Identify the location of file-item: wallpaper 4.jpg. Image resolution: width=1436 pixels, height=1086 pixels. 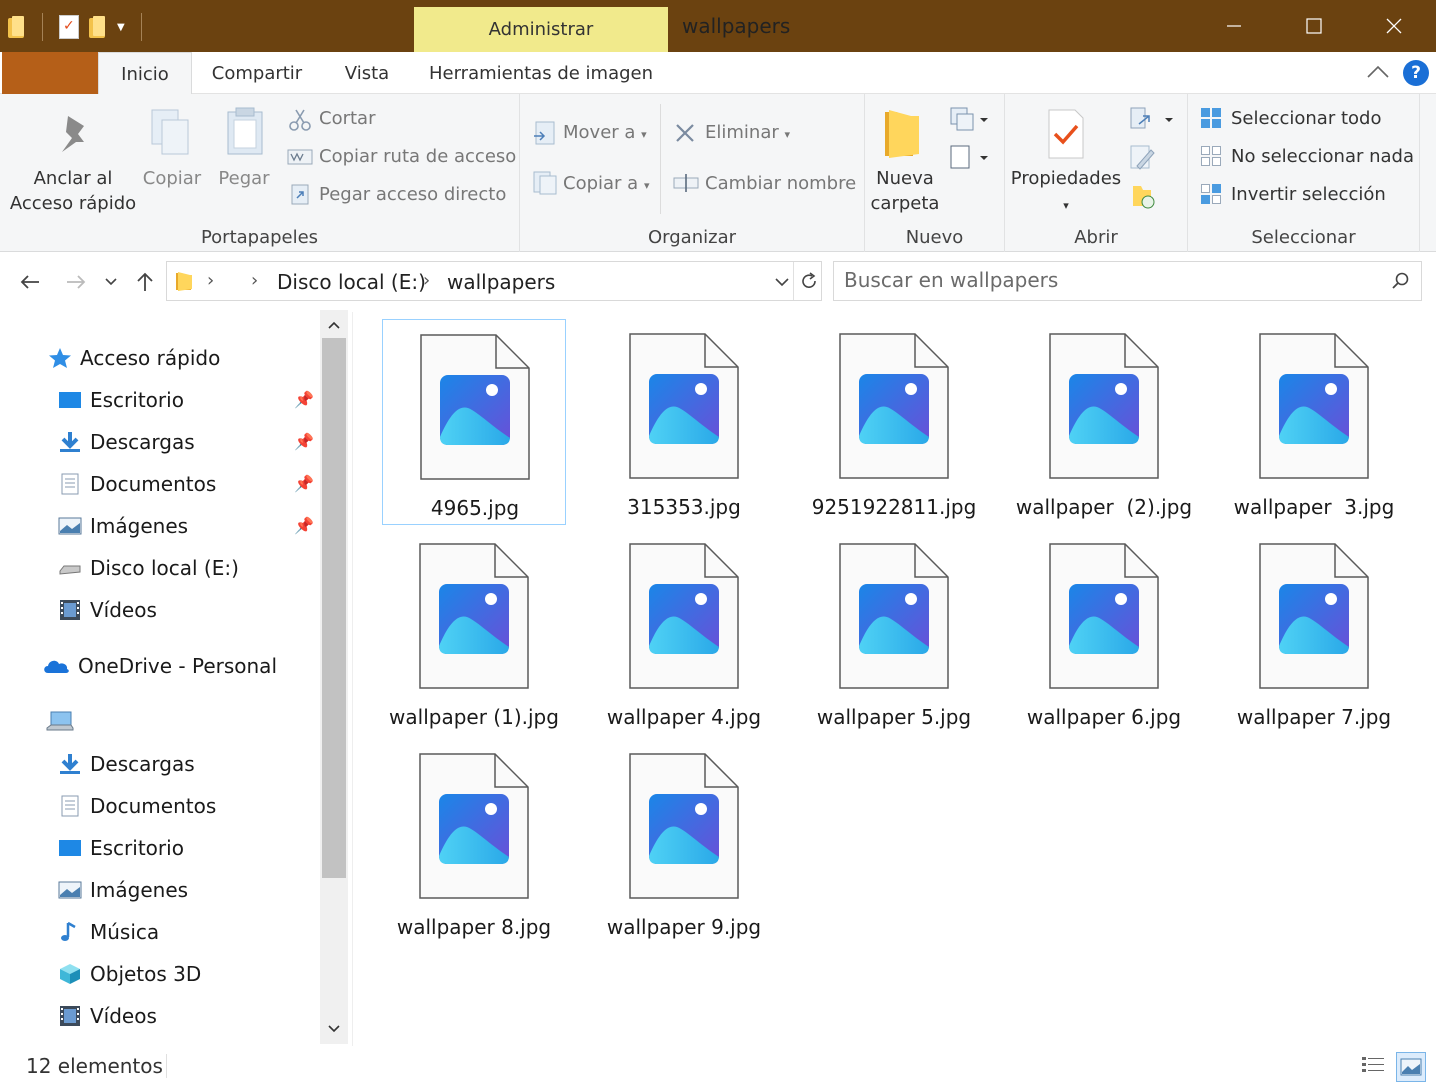
(684, 632).